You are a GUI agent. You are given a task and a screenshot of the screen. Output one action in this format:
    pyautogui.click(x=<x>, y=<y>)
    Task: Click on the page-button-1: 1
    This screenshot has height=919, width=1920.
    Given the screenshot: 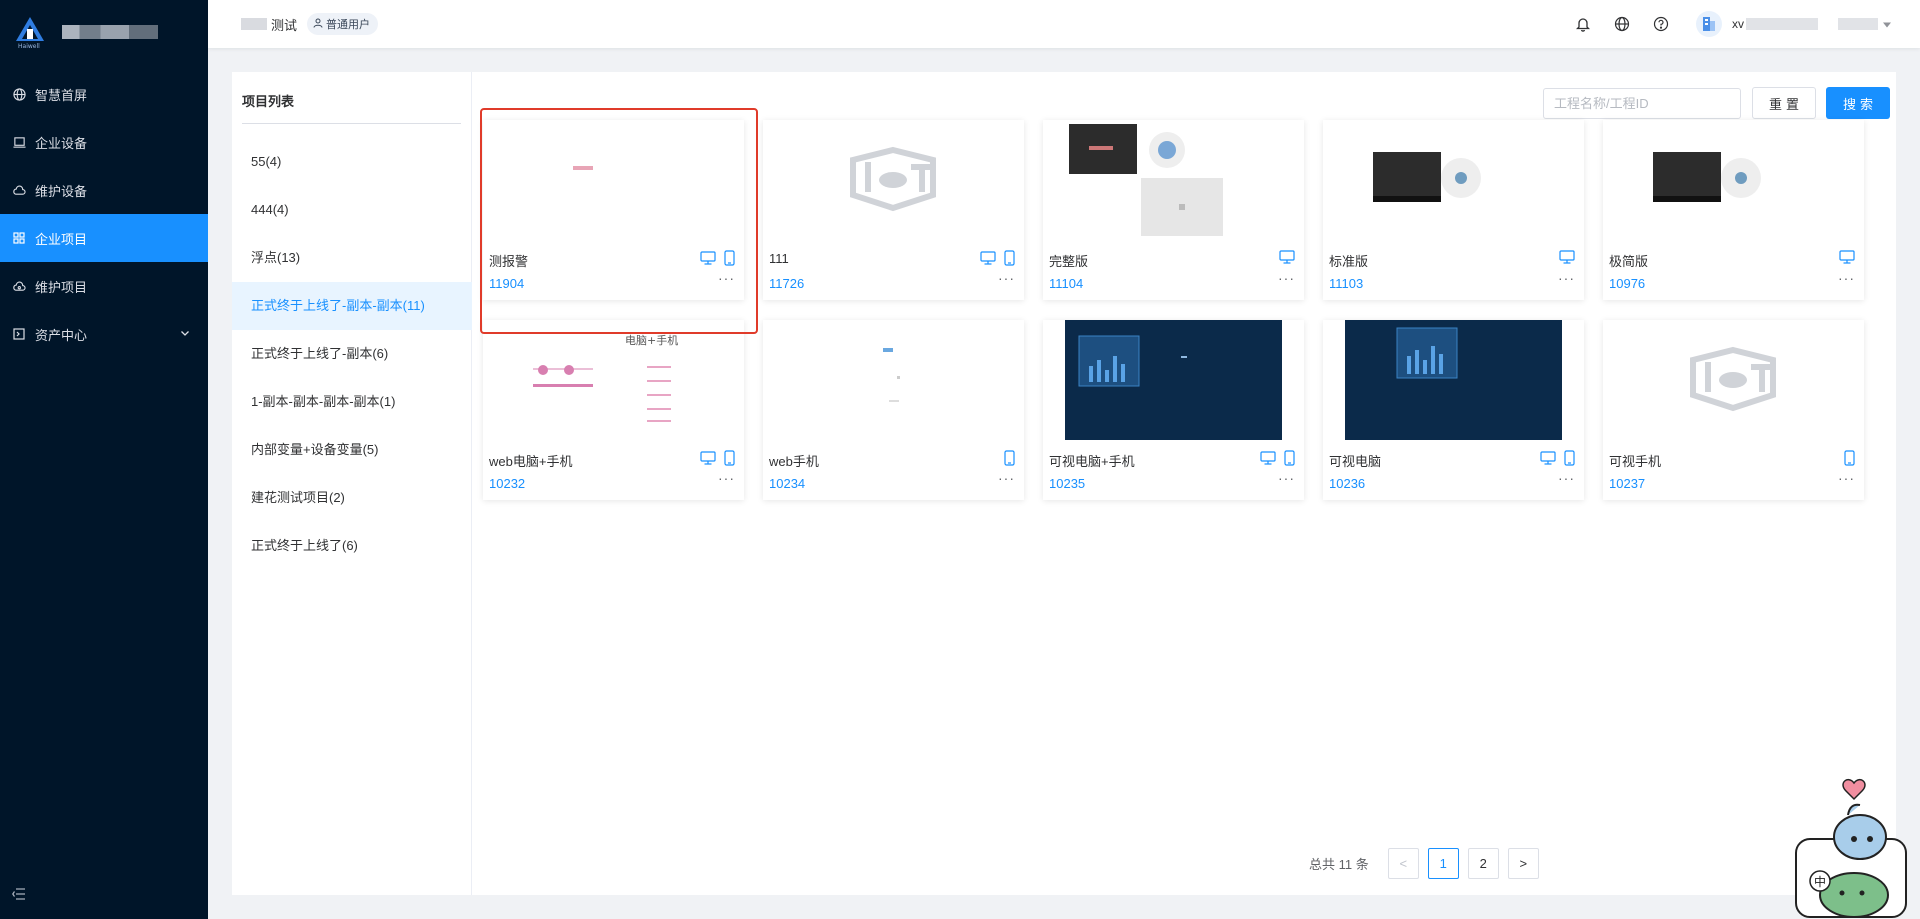 What is the action you would take?
    pyautogui.click(x=1443, y=863)
    